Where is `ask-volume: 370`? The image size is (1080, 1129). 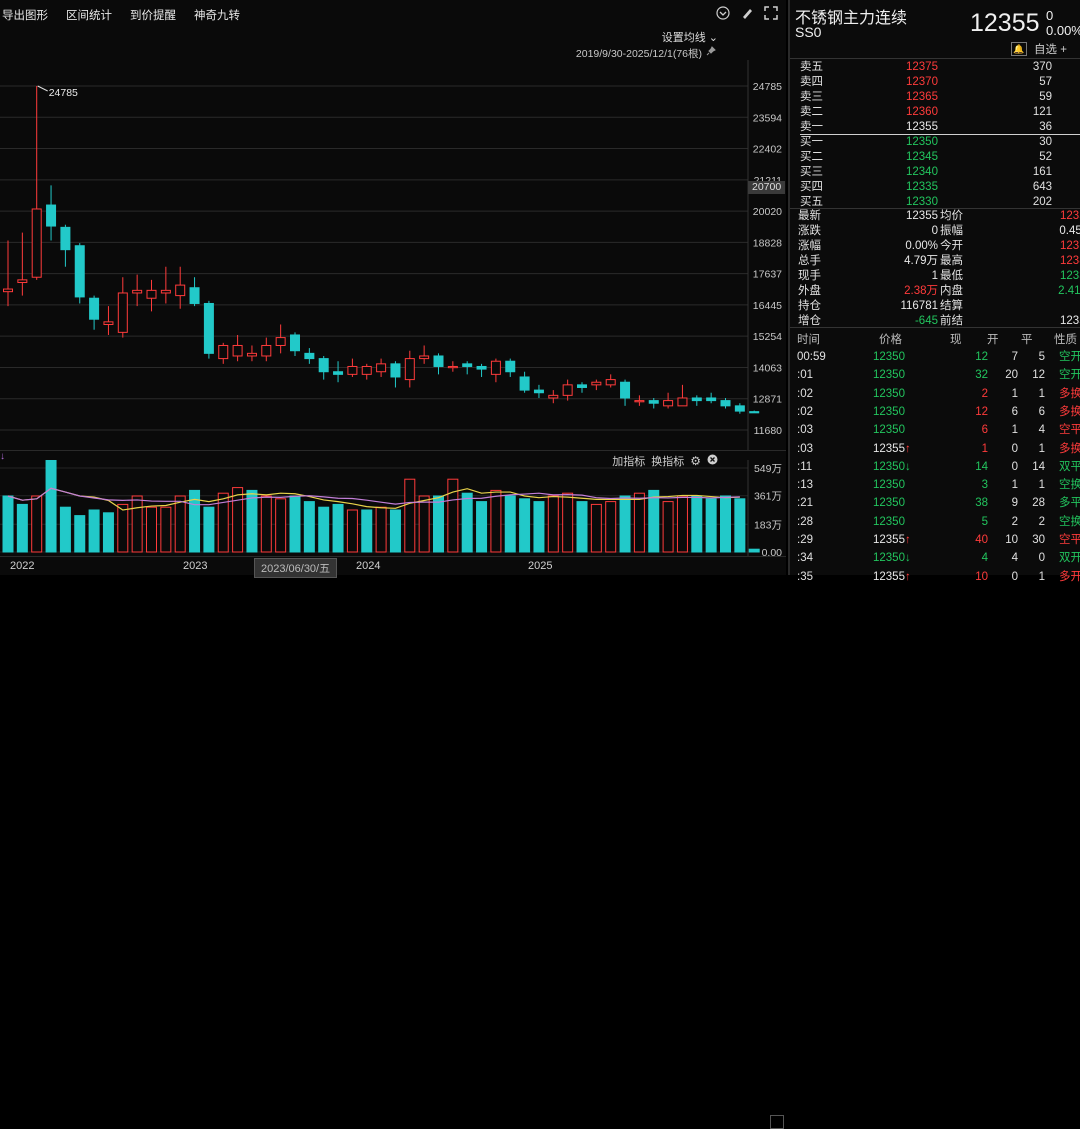
ask-volume: 370 is located at coordinates (1042, 67).